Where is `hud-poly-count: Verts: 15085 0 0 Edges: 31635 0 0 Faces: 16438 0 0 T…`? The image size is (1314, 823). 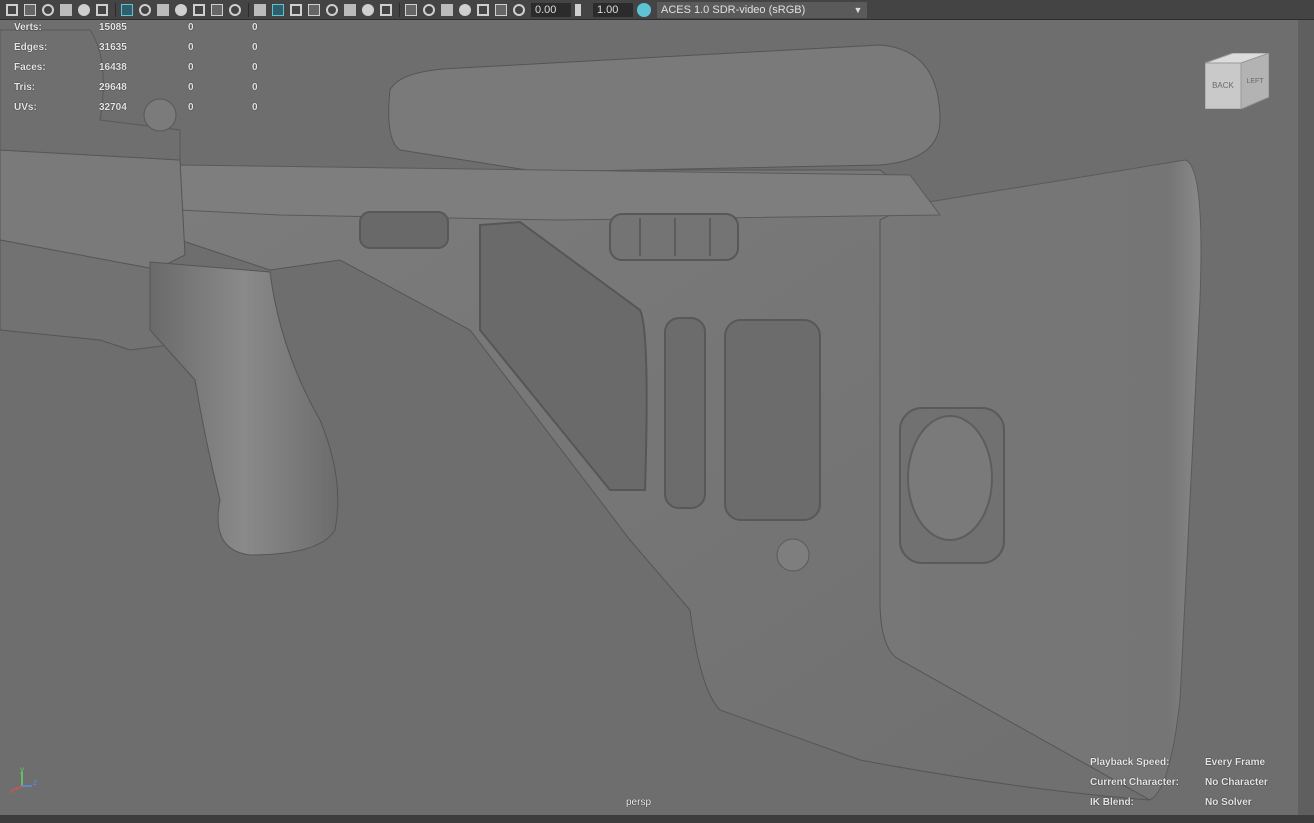
hud-poly-count: Verts: 15085 0 0 Edges: 31635 0 0 Faces: 16438 0 0 T… is located at coordinates (144, 71).